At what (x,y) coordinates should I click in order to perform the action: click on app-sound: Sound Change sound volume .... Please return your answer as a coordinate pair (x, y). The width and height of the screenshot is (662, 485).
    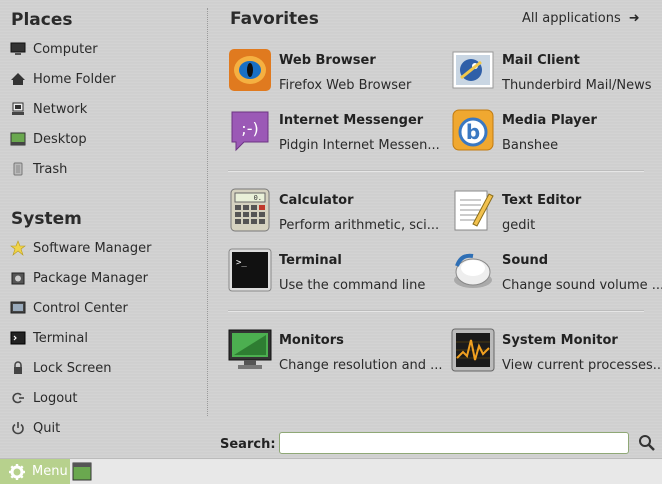
    Looking at the image, I should click on (556, 273).